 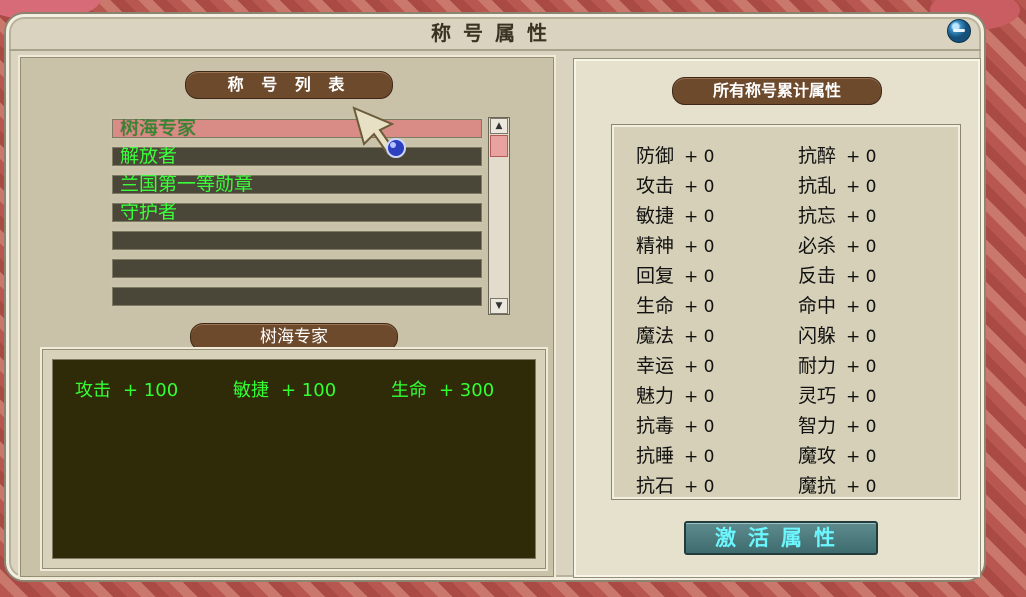 I want to click on title-list-item: 兰国第一等勋章, so click(x=297, y=184).